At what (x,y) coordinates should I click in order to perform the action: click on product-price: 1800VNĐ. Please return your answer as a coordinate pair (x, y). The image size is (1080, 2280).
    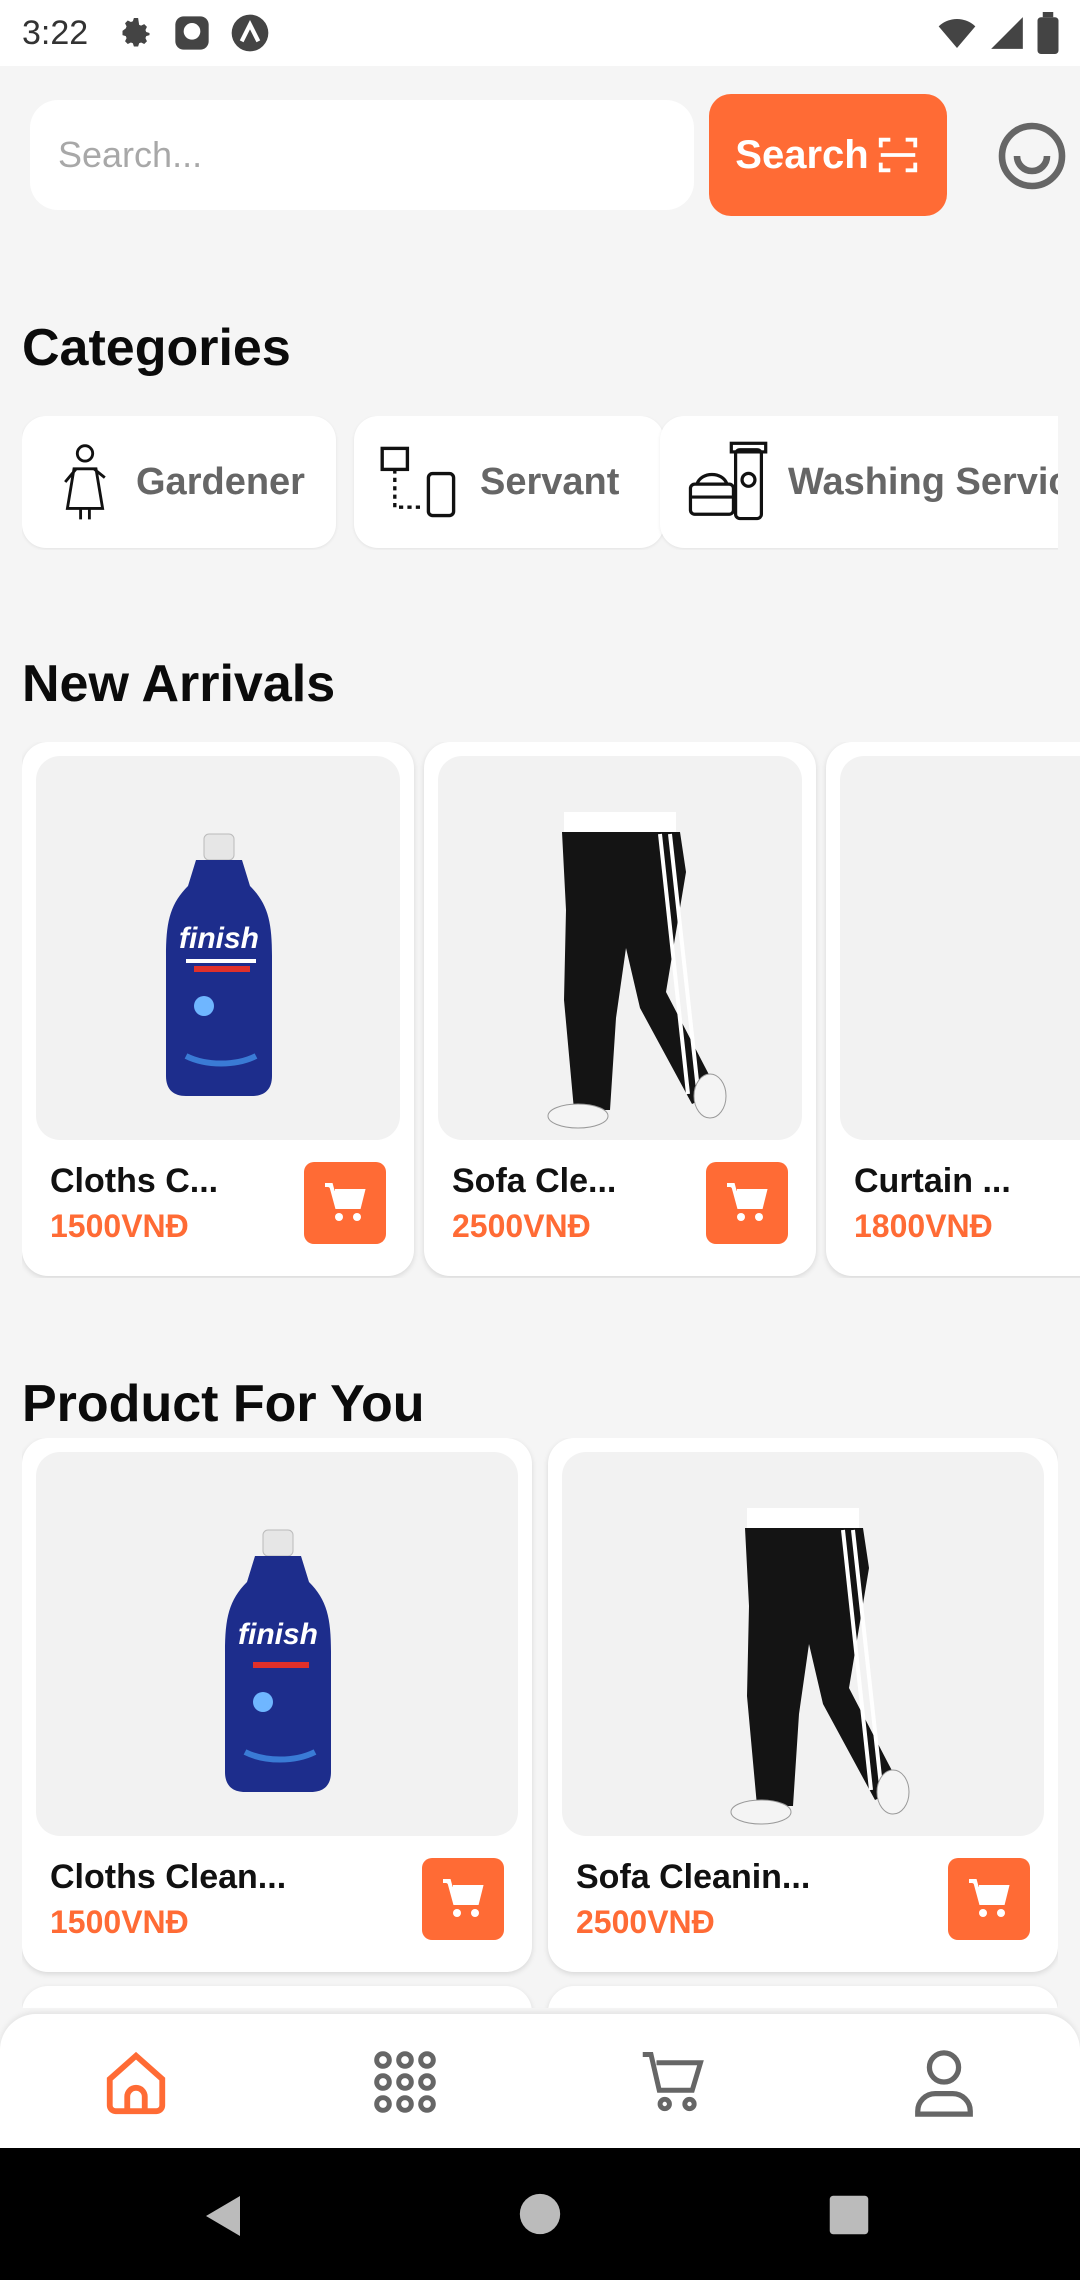
    Looking at the image, I should click on (923, 1226).